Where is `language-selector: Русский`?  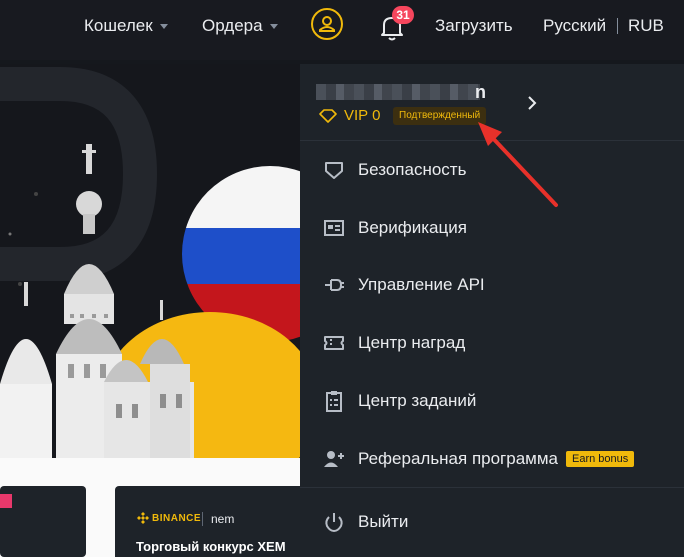 language-selector: Русский is located at coordinates (574, 26).